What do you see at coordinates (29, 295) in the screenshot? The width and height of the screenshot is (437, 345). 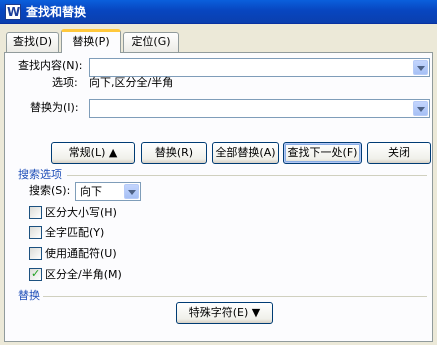 I see `replace-section-title: 替换` at bounding box center [29, 295].